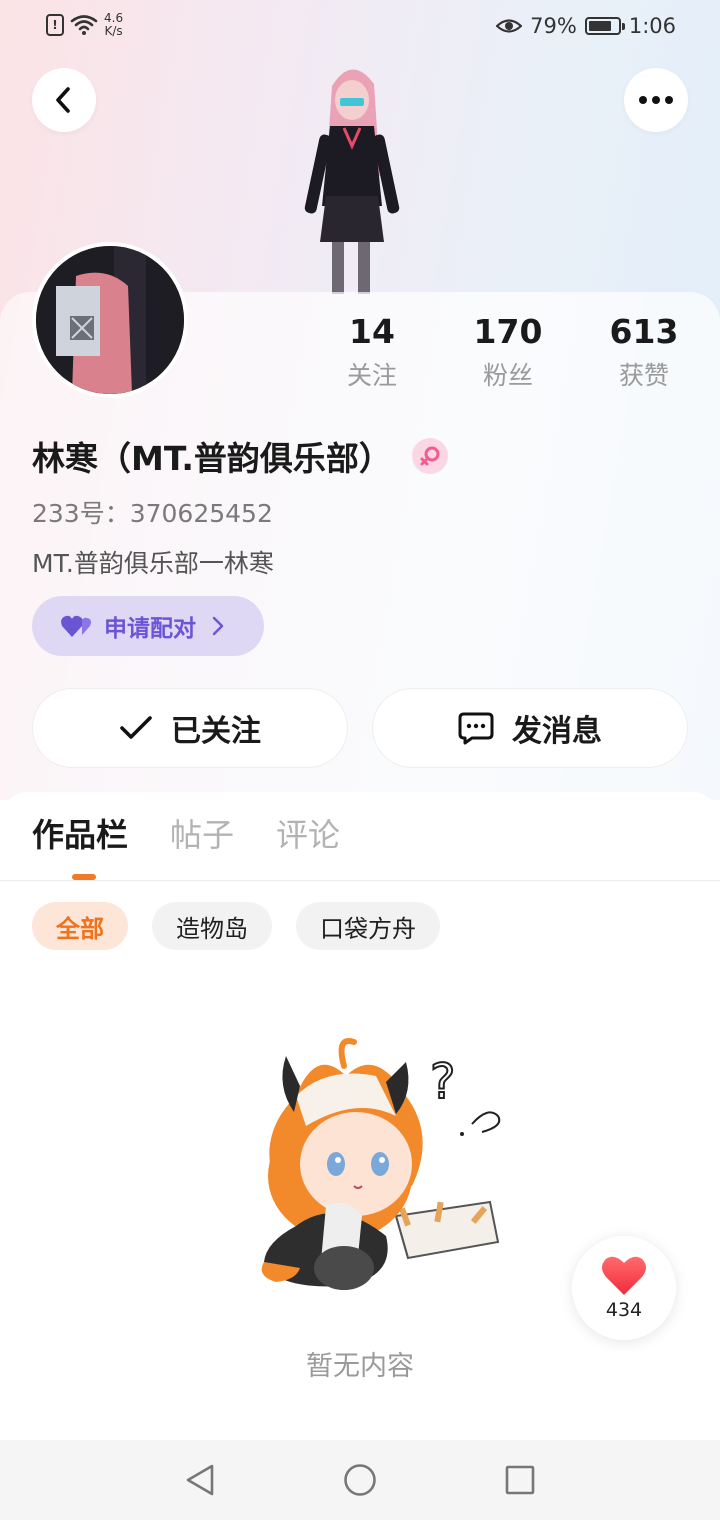 This screenshot has height=1520, width=720. What do you see at coordinates (80, 838) in the screenshot?
I see `tab-works: 作品栏` at bounding box center [80, 838].